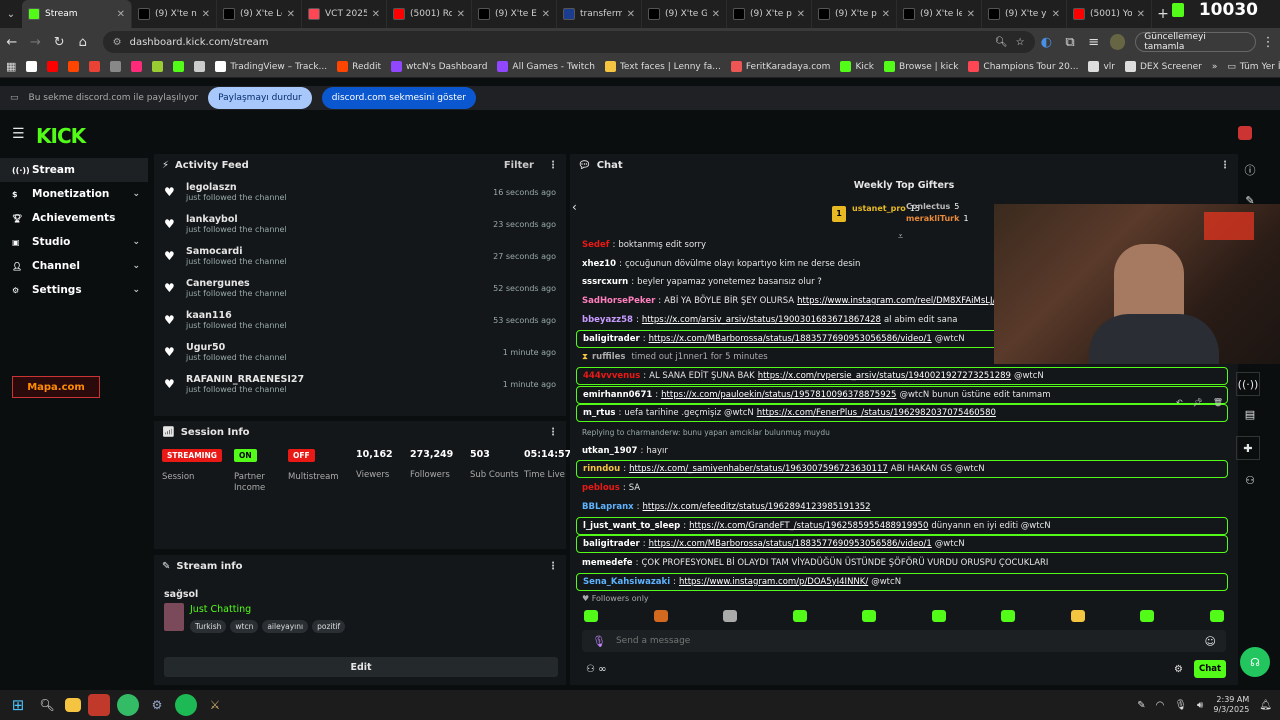 This screenshot has width=1280, height=720. Describe the element at coordinates (1163, 66) in the screenshot. I see `bookmark-item: DEX Screener` at that location.